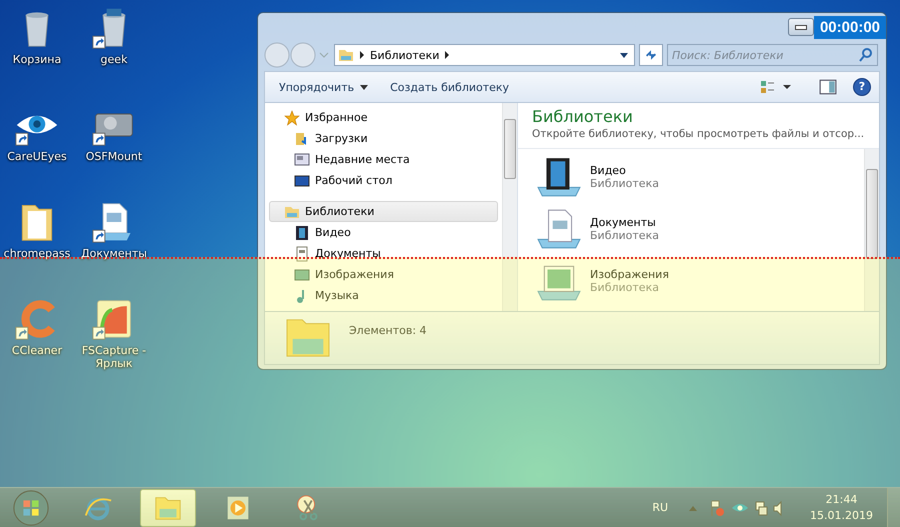 This screenshot has width=900, height=527. What do you see at coordinates (772, 55) in the screenshot?
I see `search-field: Поиск: Библиотеки` at bounding box center [772, 55].